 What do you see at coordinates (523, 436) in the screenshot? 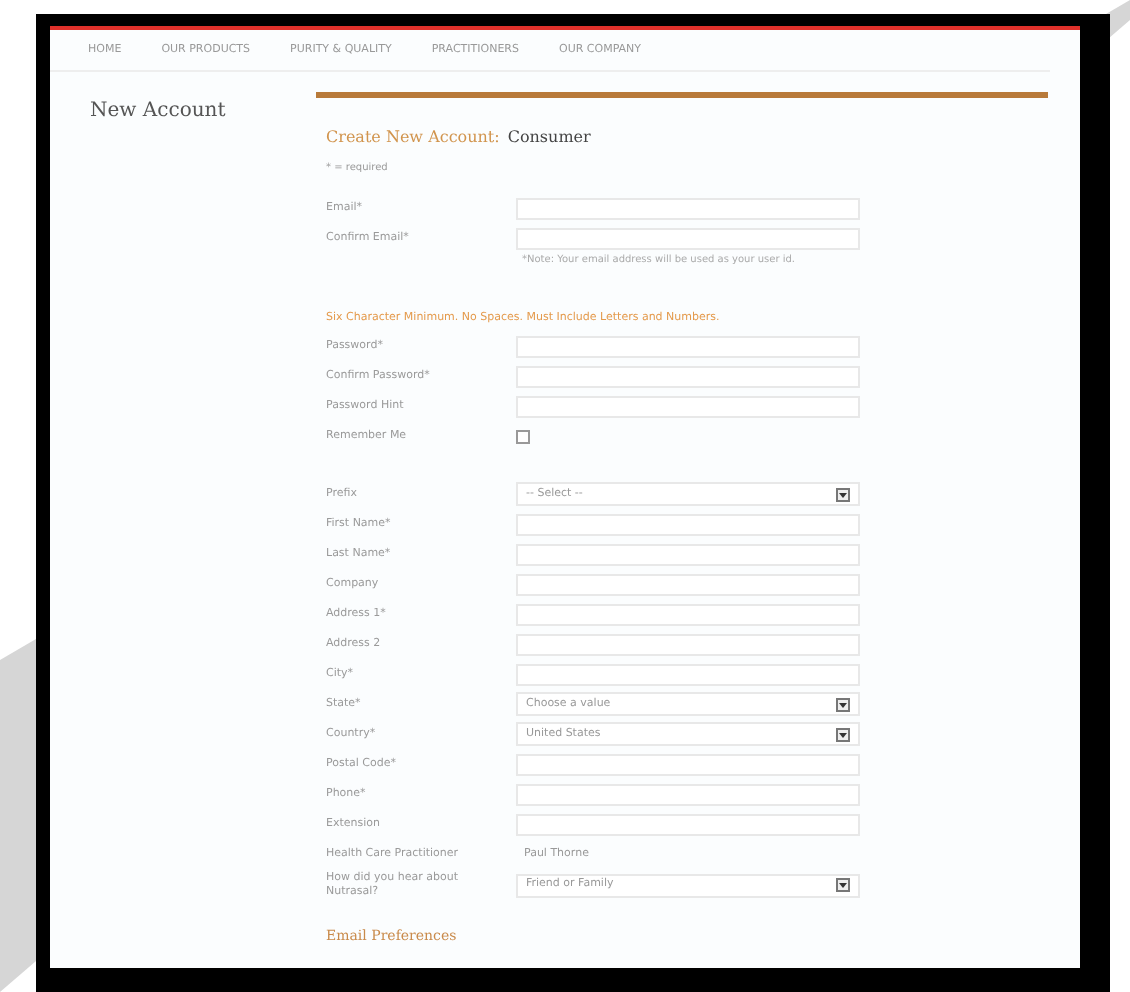
I see `checkbox` at bounding box center [523, 436].